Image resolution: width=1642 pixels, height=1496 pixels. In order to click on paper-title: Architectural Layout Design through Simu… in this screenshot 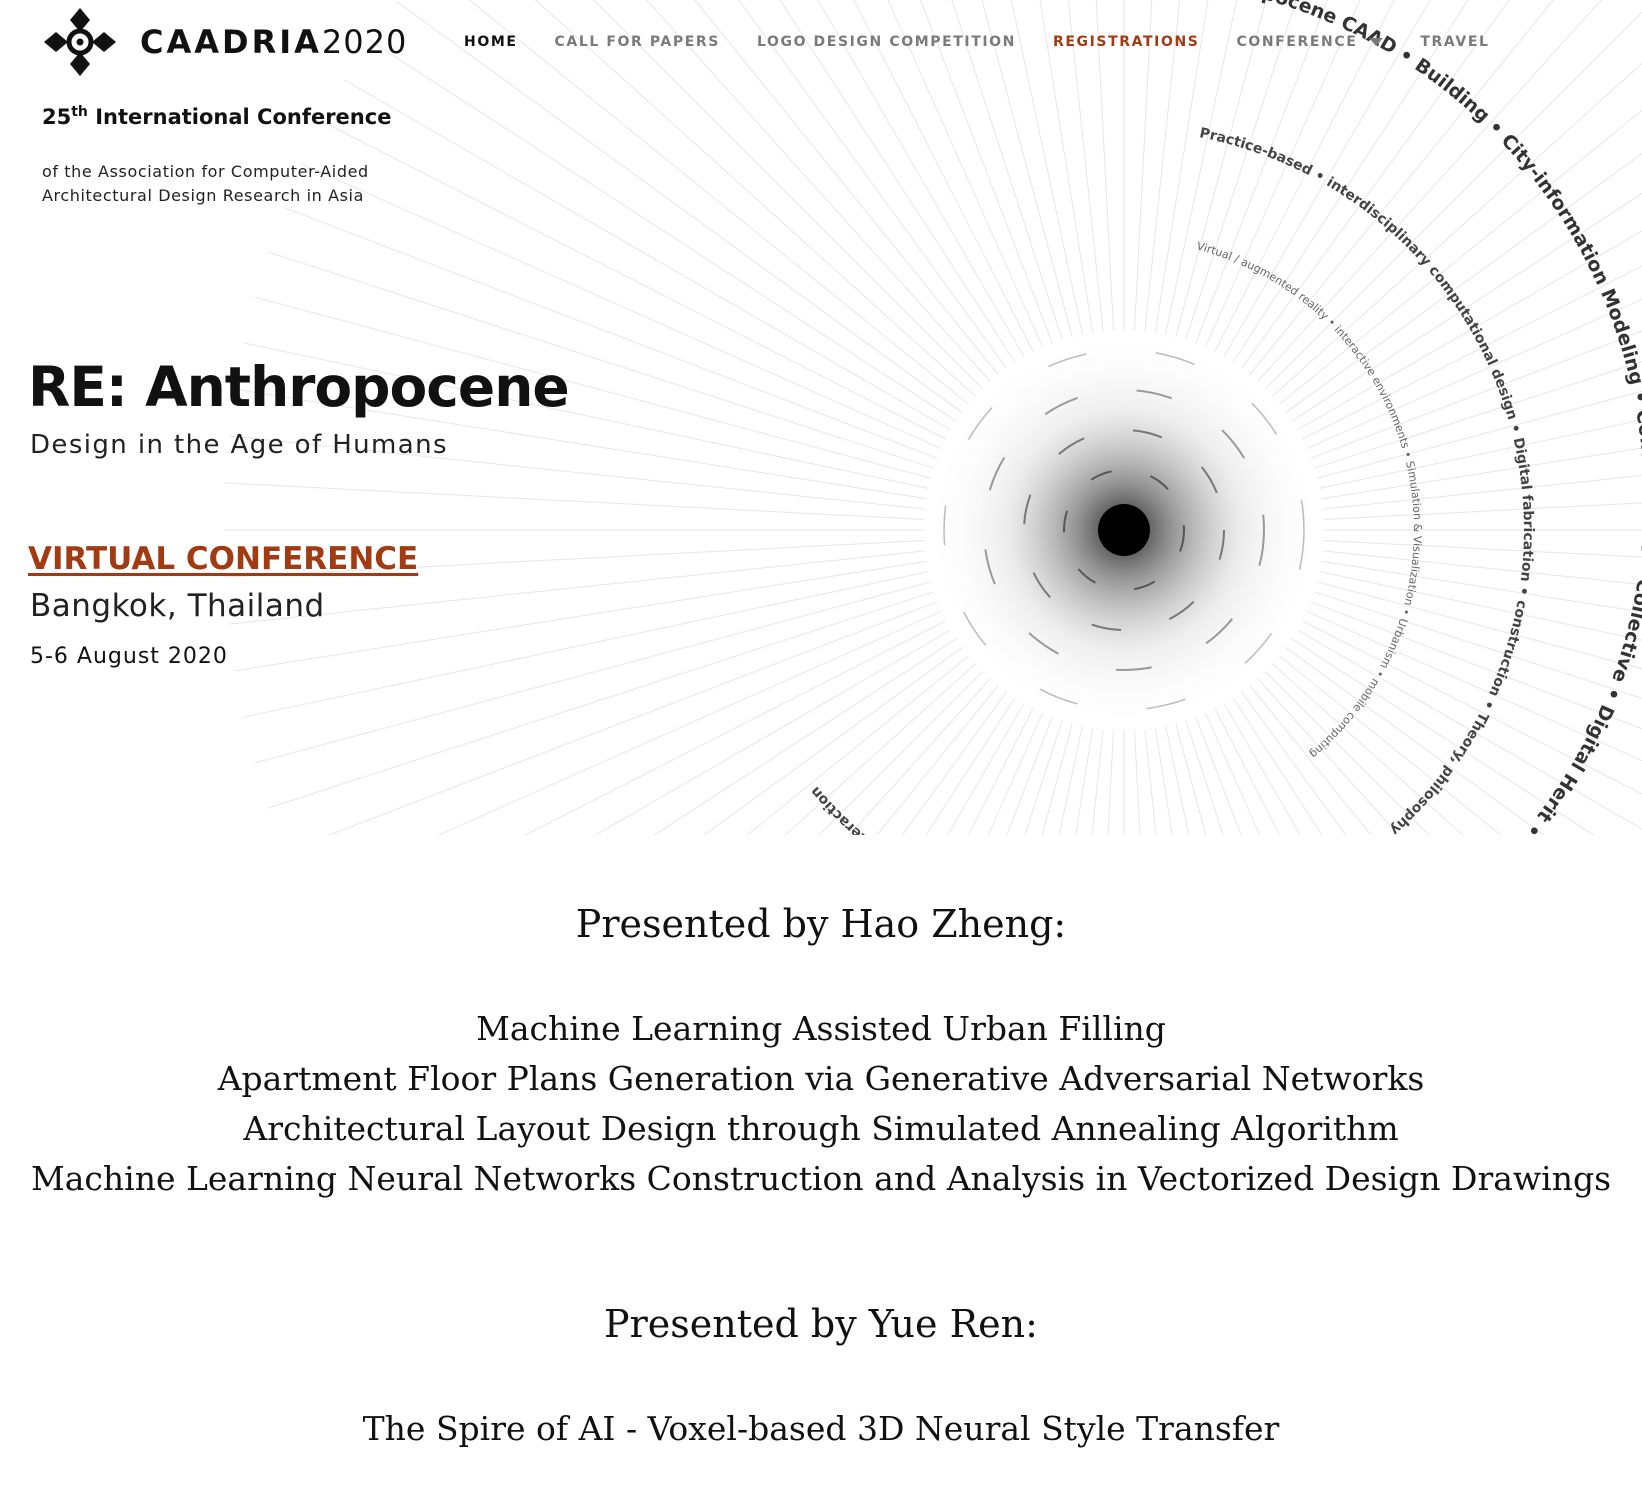, I will do `click(821, 1128)`.